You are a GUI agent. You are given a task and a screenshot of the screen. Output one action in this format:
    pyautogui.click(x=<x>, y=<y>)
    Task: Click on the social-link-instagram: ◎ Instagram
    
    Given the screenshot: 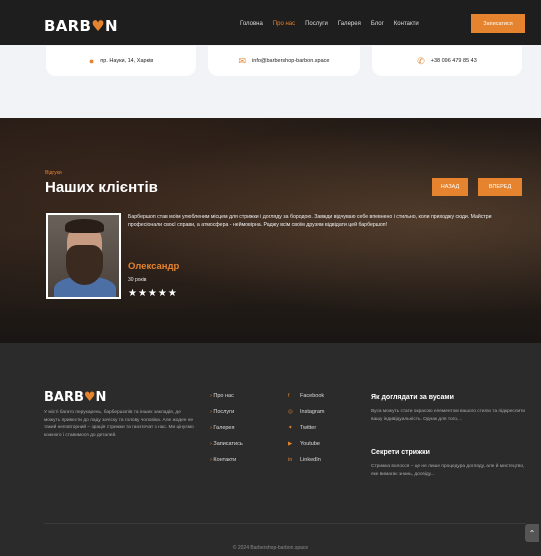 What is the action you would take?
    pyautogui.click(x=306, y=412)
    